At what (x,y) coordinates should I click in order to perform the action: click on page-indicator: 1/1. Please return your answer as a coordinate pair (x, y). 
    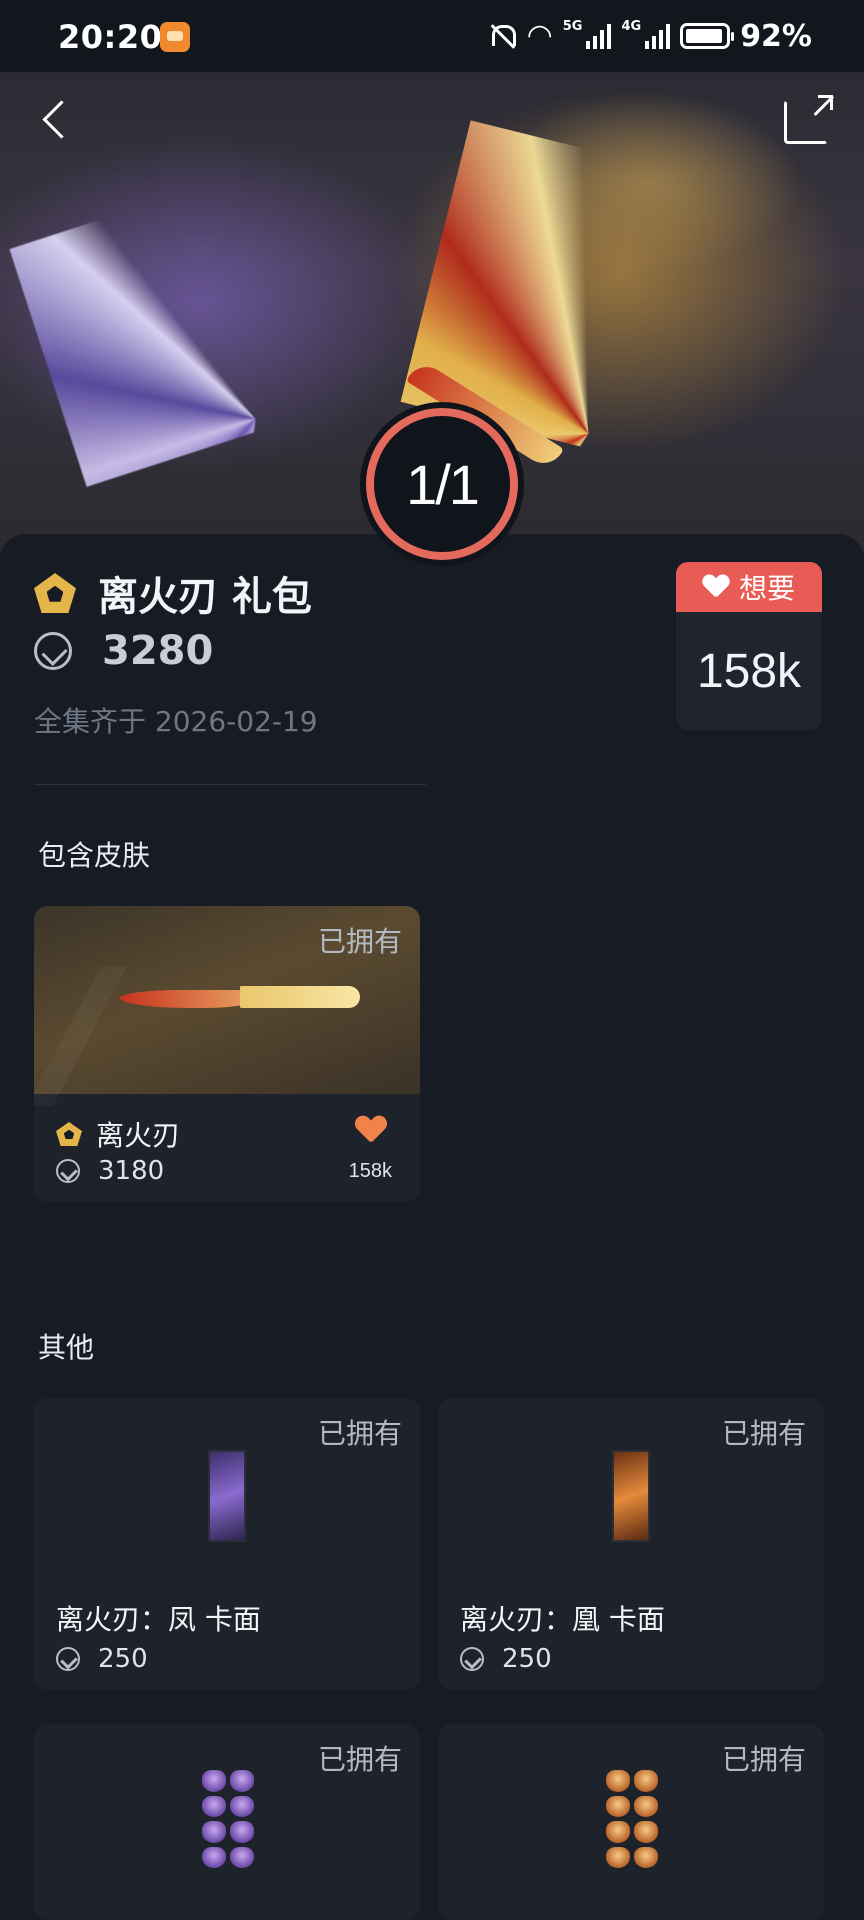
    Looking at the image, I should click on (442, 484).